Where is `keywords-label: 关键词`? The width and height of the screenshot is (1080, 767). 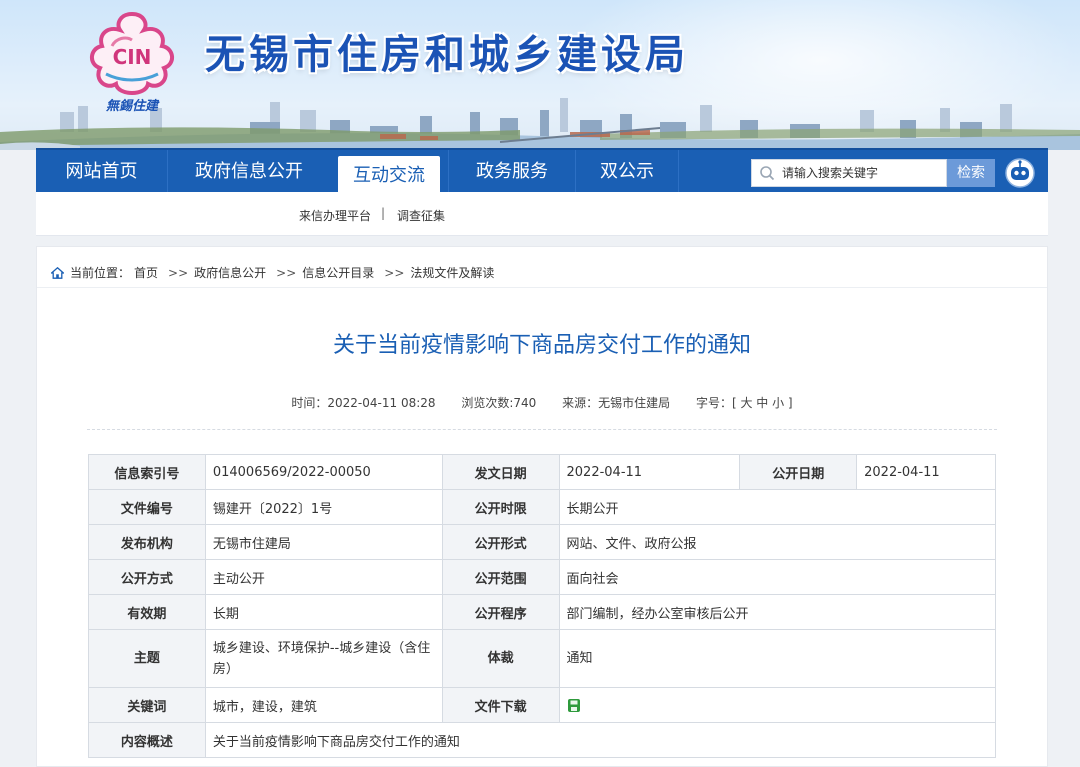
keywords-label: 关键词 is located at coordinates (147, 705).